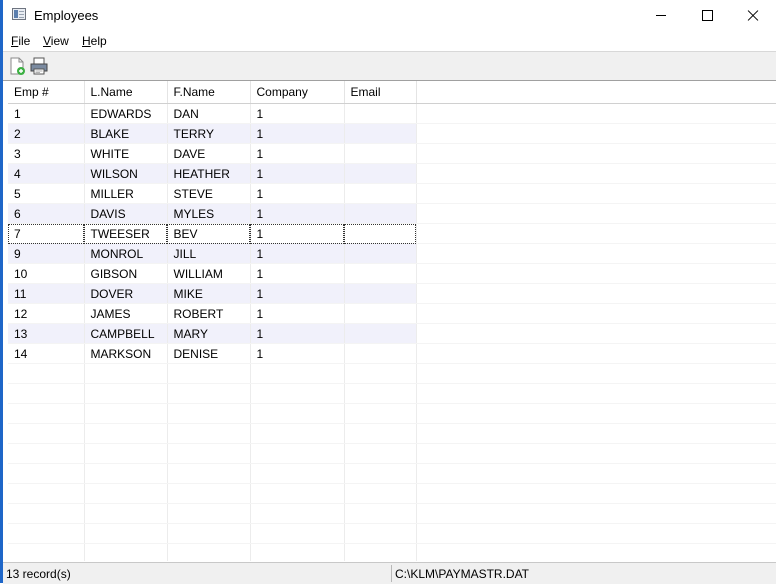 This screenshot has height=584, width=776. Describe the element at coordinates (209, 333) in the screenshot. I see `first-name-cell: MARY` at that location.